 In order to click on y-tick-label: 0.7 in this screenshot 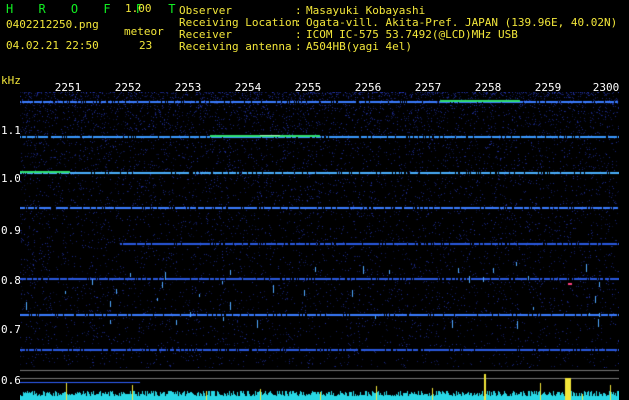, I will do `click(11, 329)`.